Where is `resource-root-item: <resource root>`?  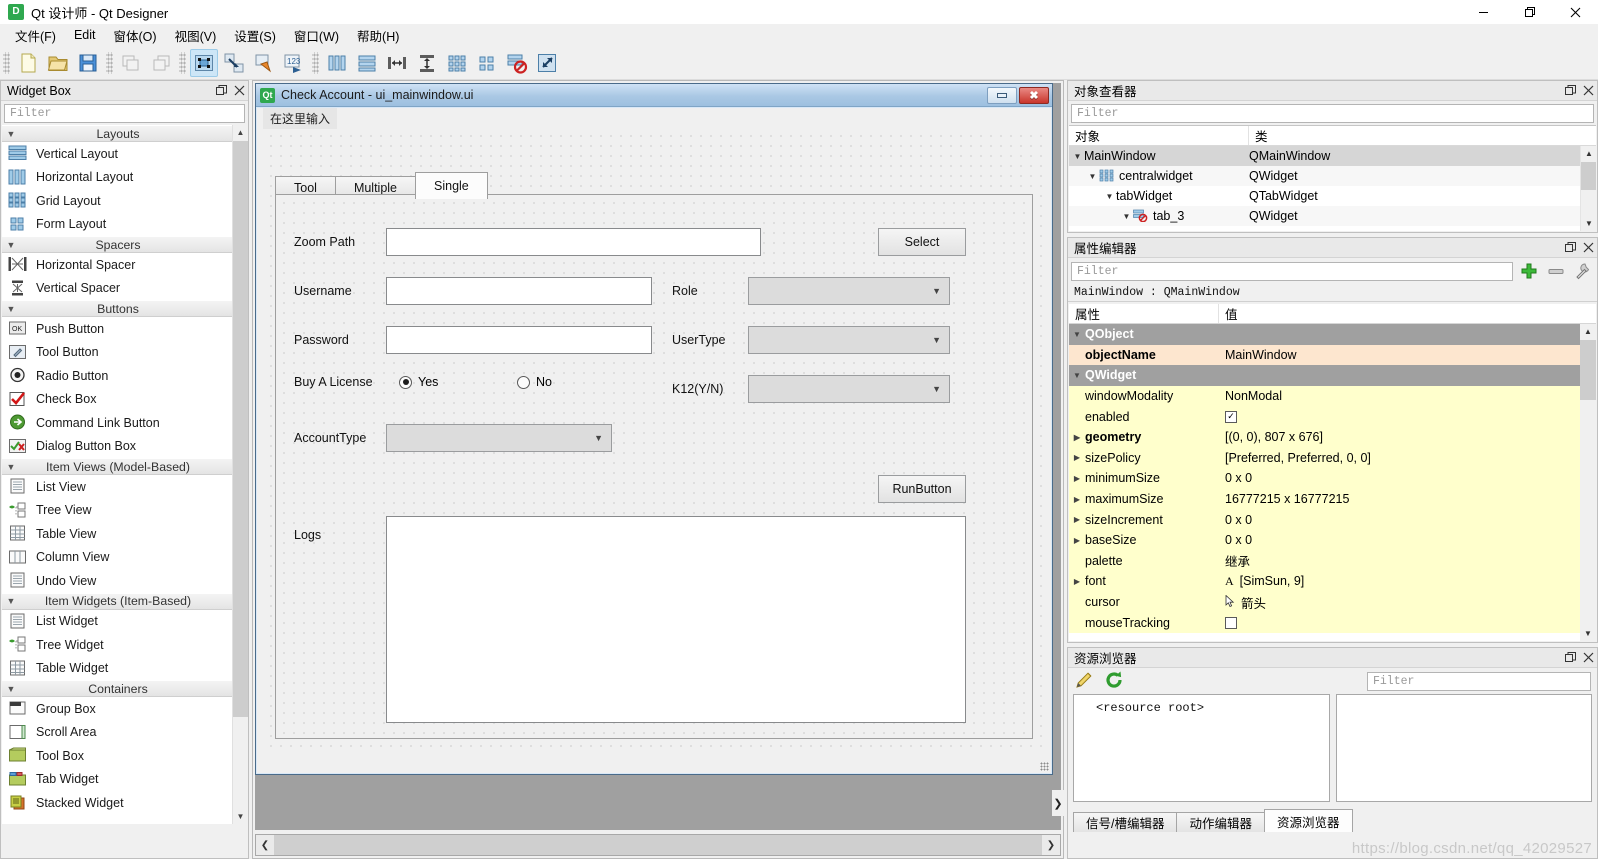 resource-root-item: <resource root> is located at coordinates (1201, 705).